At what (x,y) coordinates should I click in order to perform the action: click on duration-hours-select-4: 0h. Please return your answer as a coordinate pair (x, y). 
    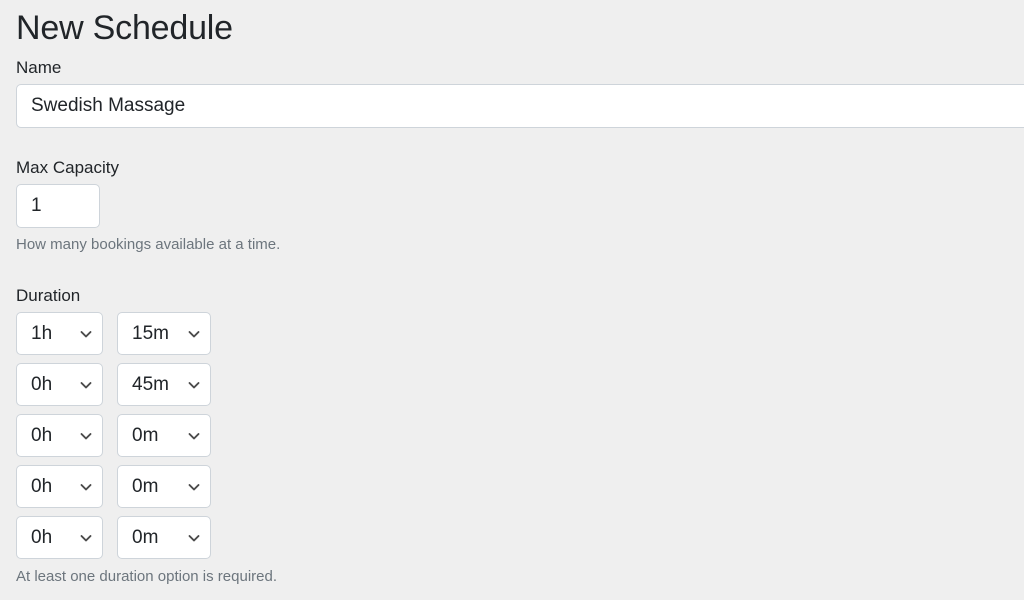
    Looking at the image, I should click on (59, 537).